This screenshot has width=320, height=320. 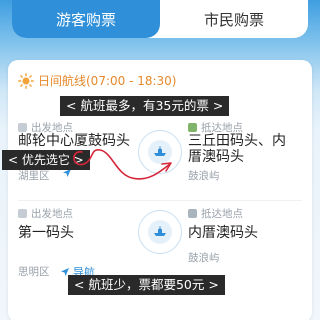 I want to click on ticket-type-tabs: 游客购票 市民购票, so click(x=160, y=19).